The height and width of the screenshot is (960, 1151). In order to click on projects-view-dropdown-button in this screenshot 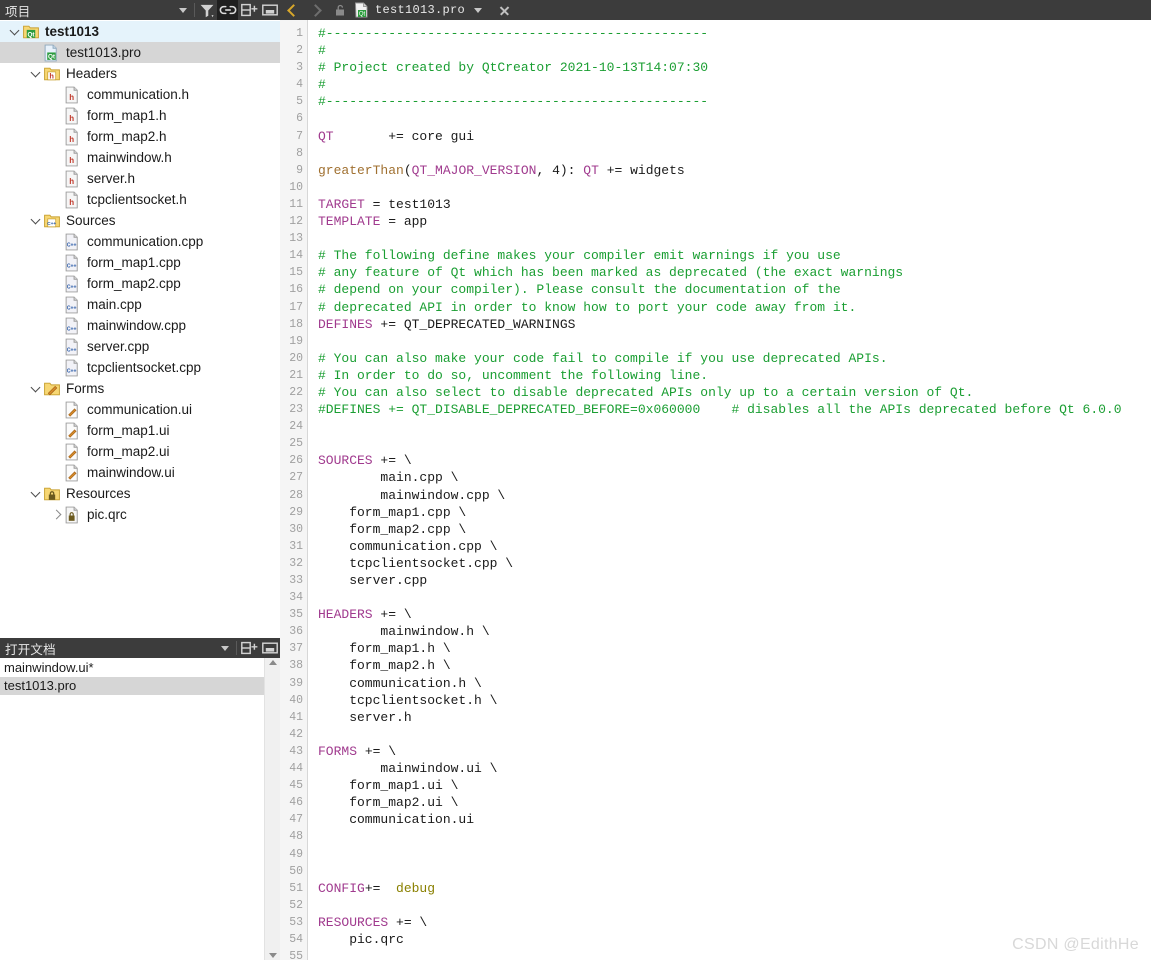, I will do `click(182, 10)`.